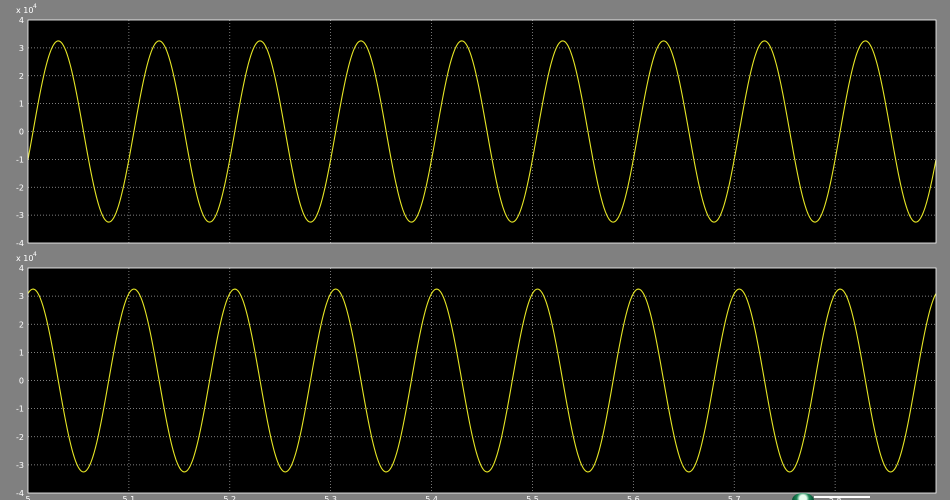 Image resolution: width=950 pixels, height=500 pixels. What do you see at coordinates (431, 497) in the screenshot?
I see `x-tick-label: 5.4` at bounding box center [431, 497].